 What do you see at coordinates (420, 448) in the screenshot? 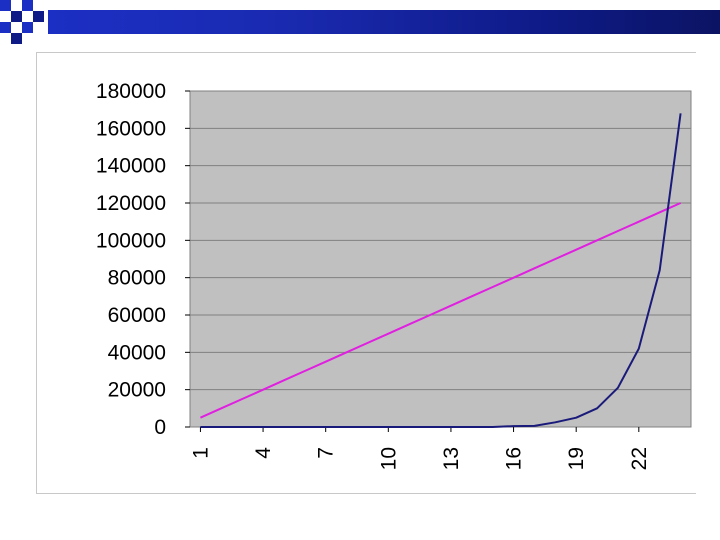
I see `x-axis-ticks: 1 4 7 10 13 16 19 22` at bounding box center [420, 448].